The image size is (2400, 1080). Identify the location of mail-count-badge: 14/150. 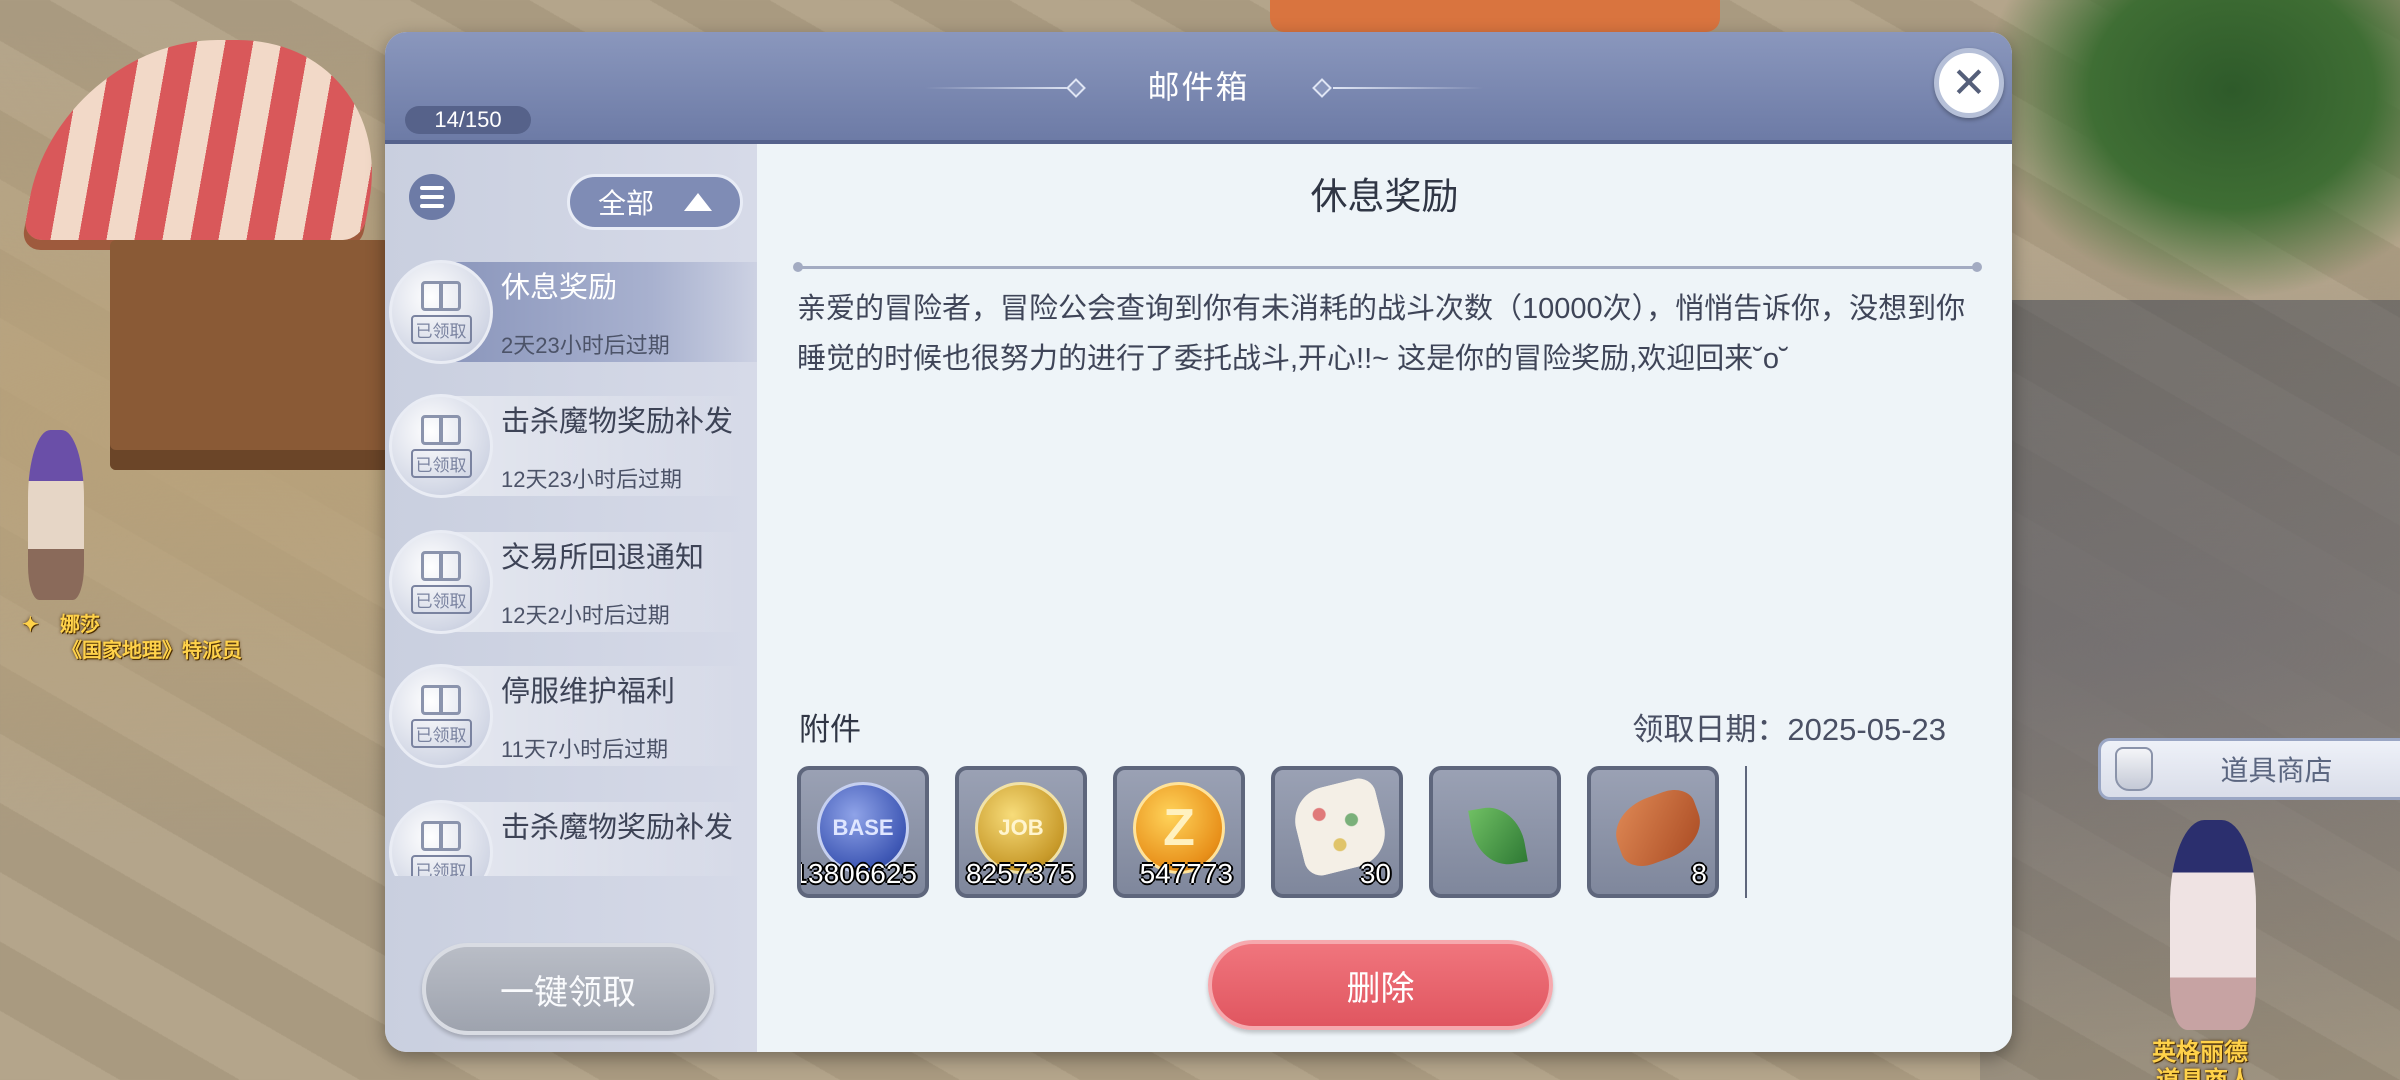
(468, 120).